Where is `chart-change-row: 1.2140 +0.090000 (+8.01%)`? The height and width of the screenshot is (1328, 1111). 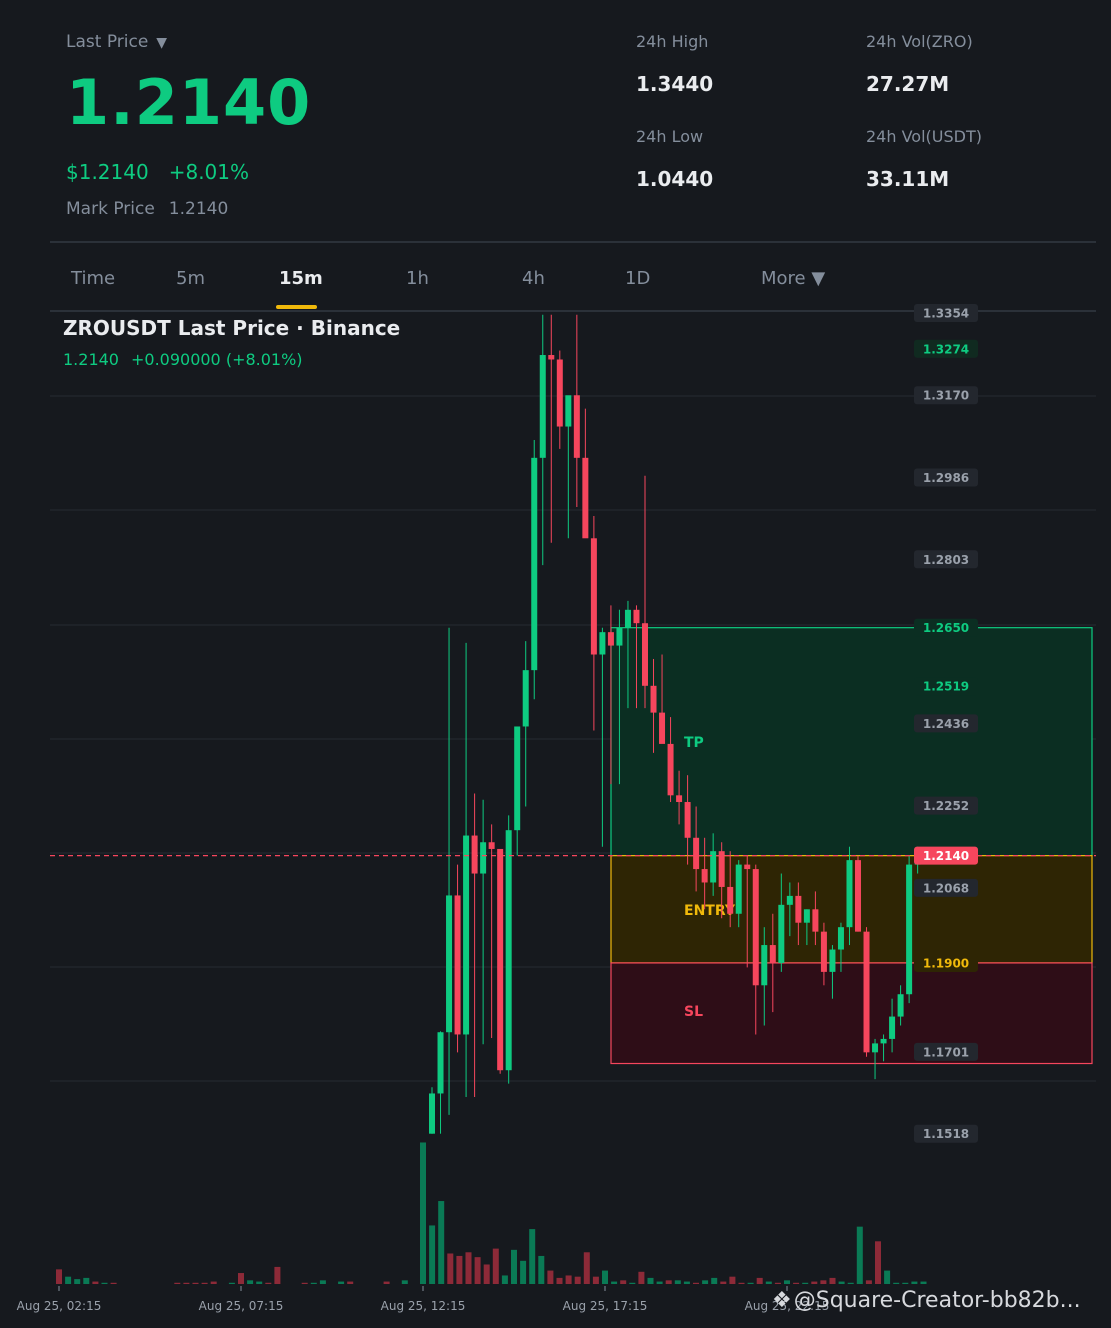
chart-change-row: 1.2140 +0.090000 (+8.01%) is located at coordinates (183, 359).